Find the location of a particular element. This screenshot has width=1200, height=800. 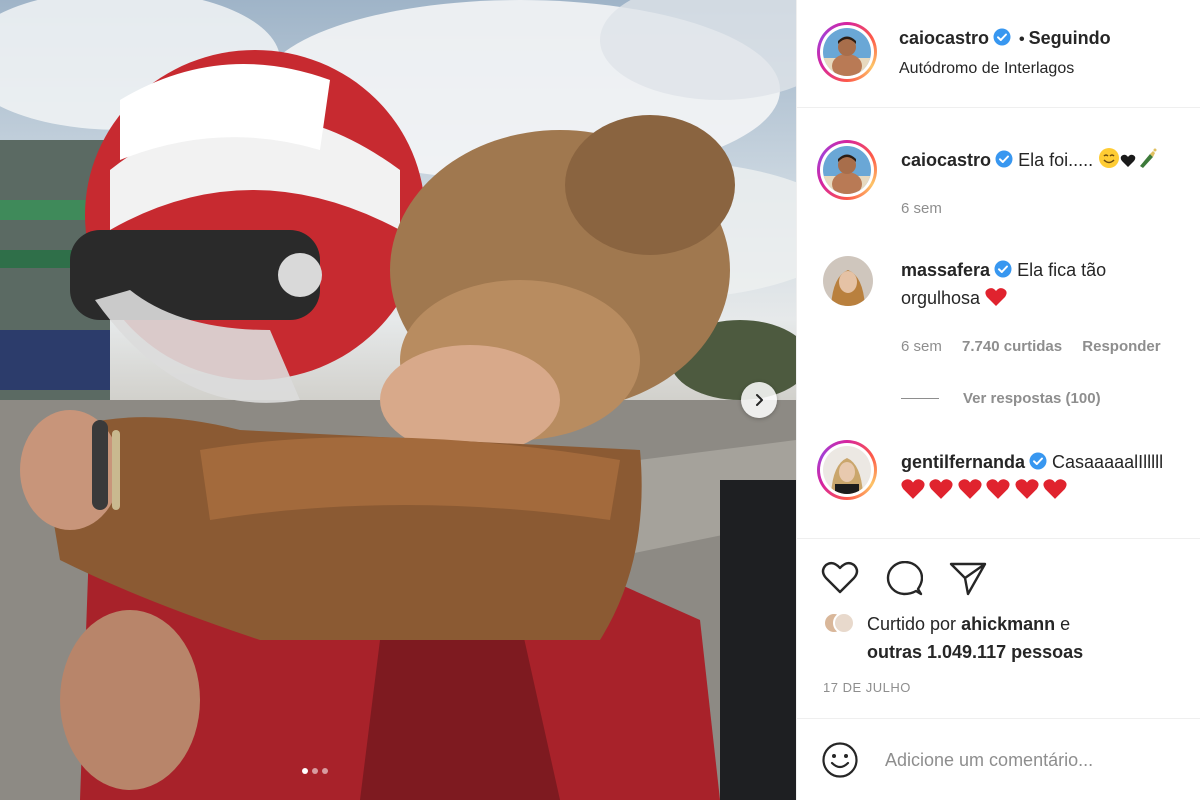

liked-by-connector: e is located at coordinates (1065, 624).